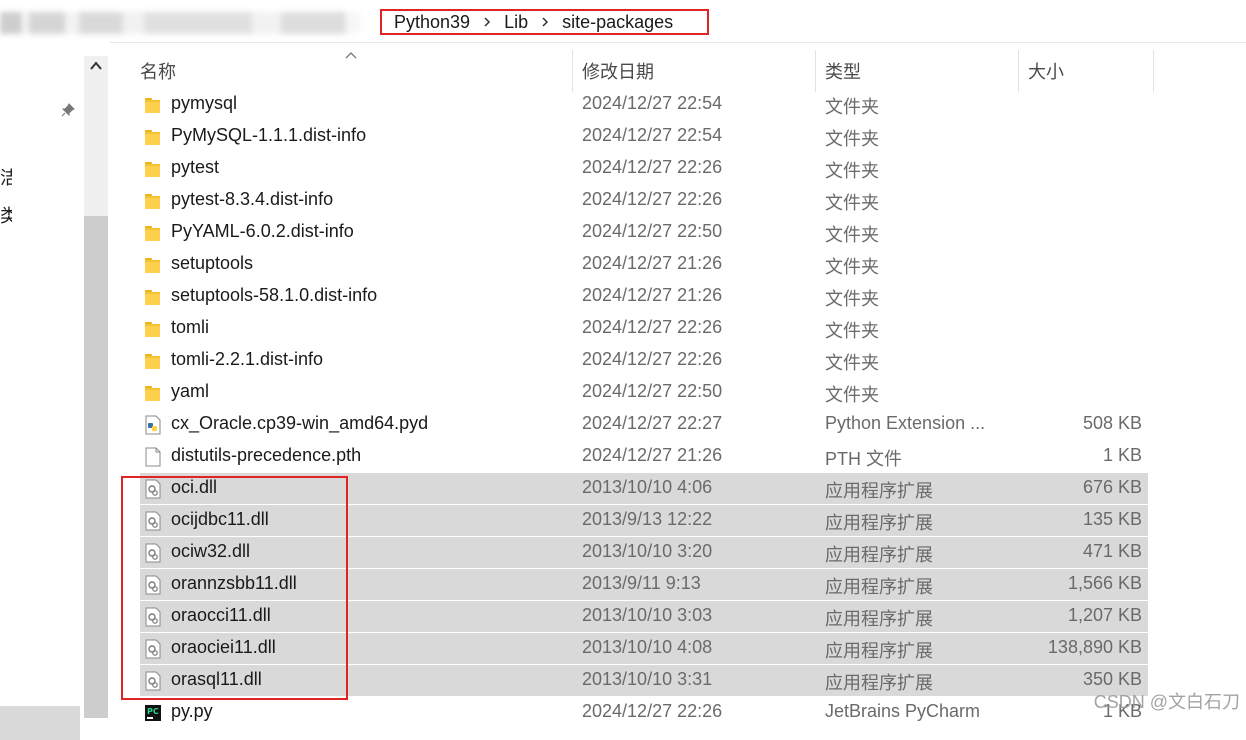  Describe the element at coordinates (68, 112) in the screenshot. I see `pin-icon` at that location.